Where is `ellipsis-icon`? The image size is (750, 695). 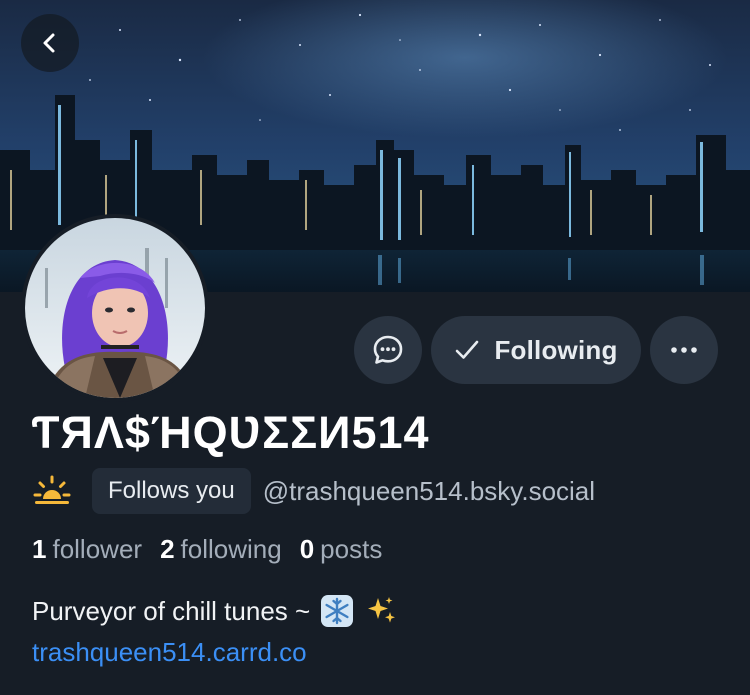 ellipsis-icon is located at coordinates (684, 350).